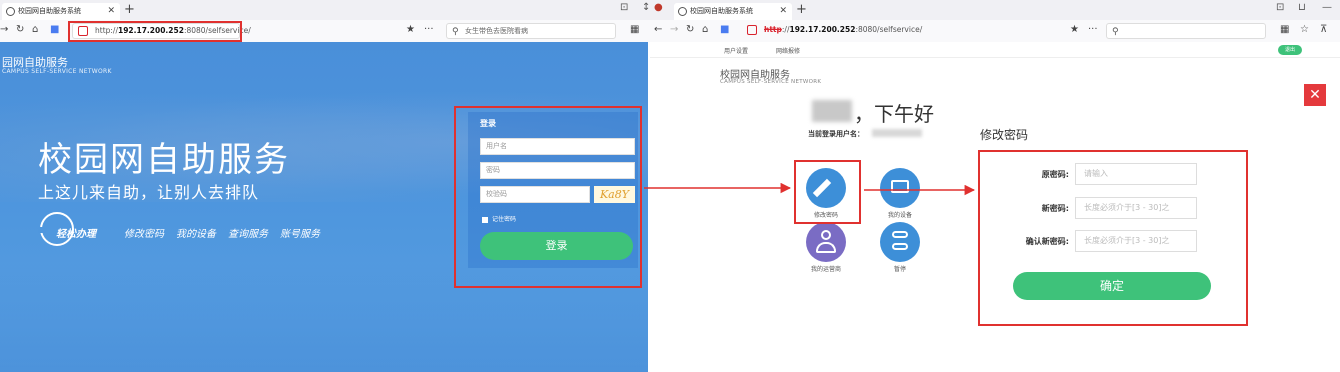 Image resolution: width=1340 pixels, height=372 pixels. What do you see at coordinates (836, 134) in the screenshot?
I see `current-user-label: 当前登录用户名：` at bounding box center [836, 134].